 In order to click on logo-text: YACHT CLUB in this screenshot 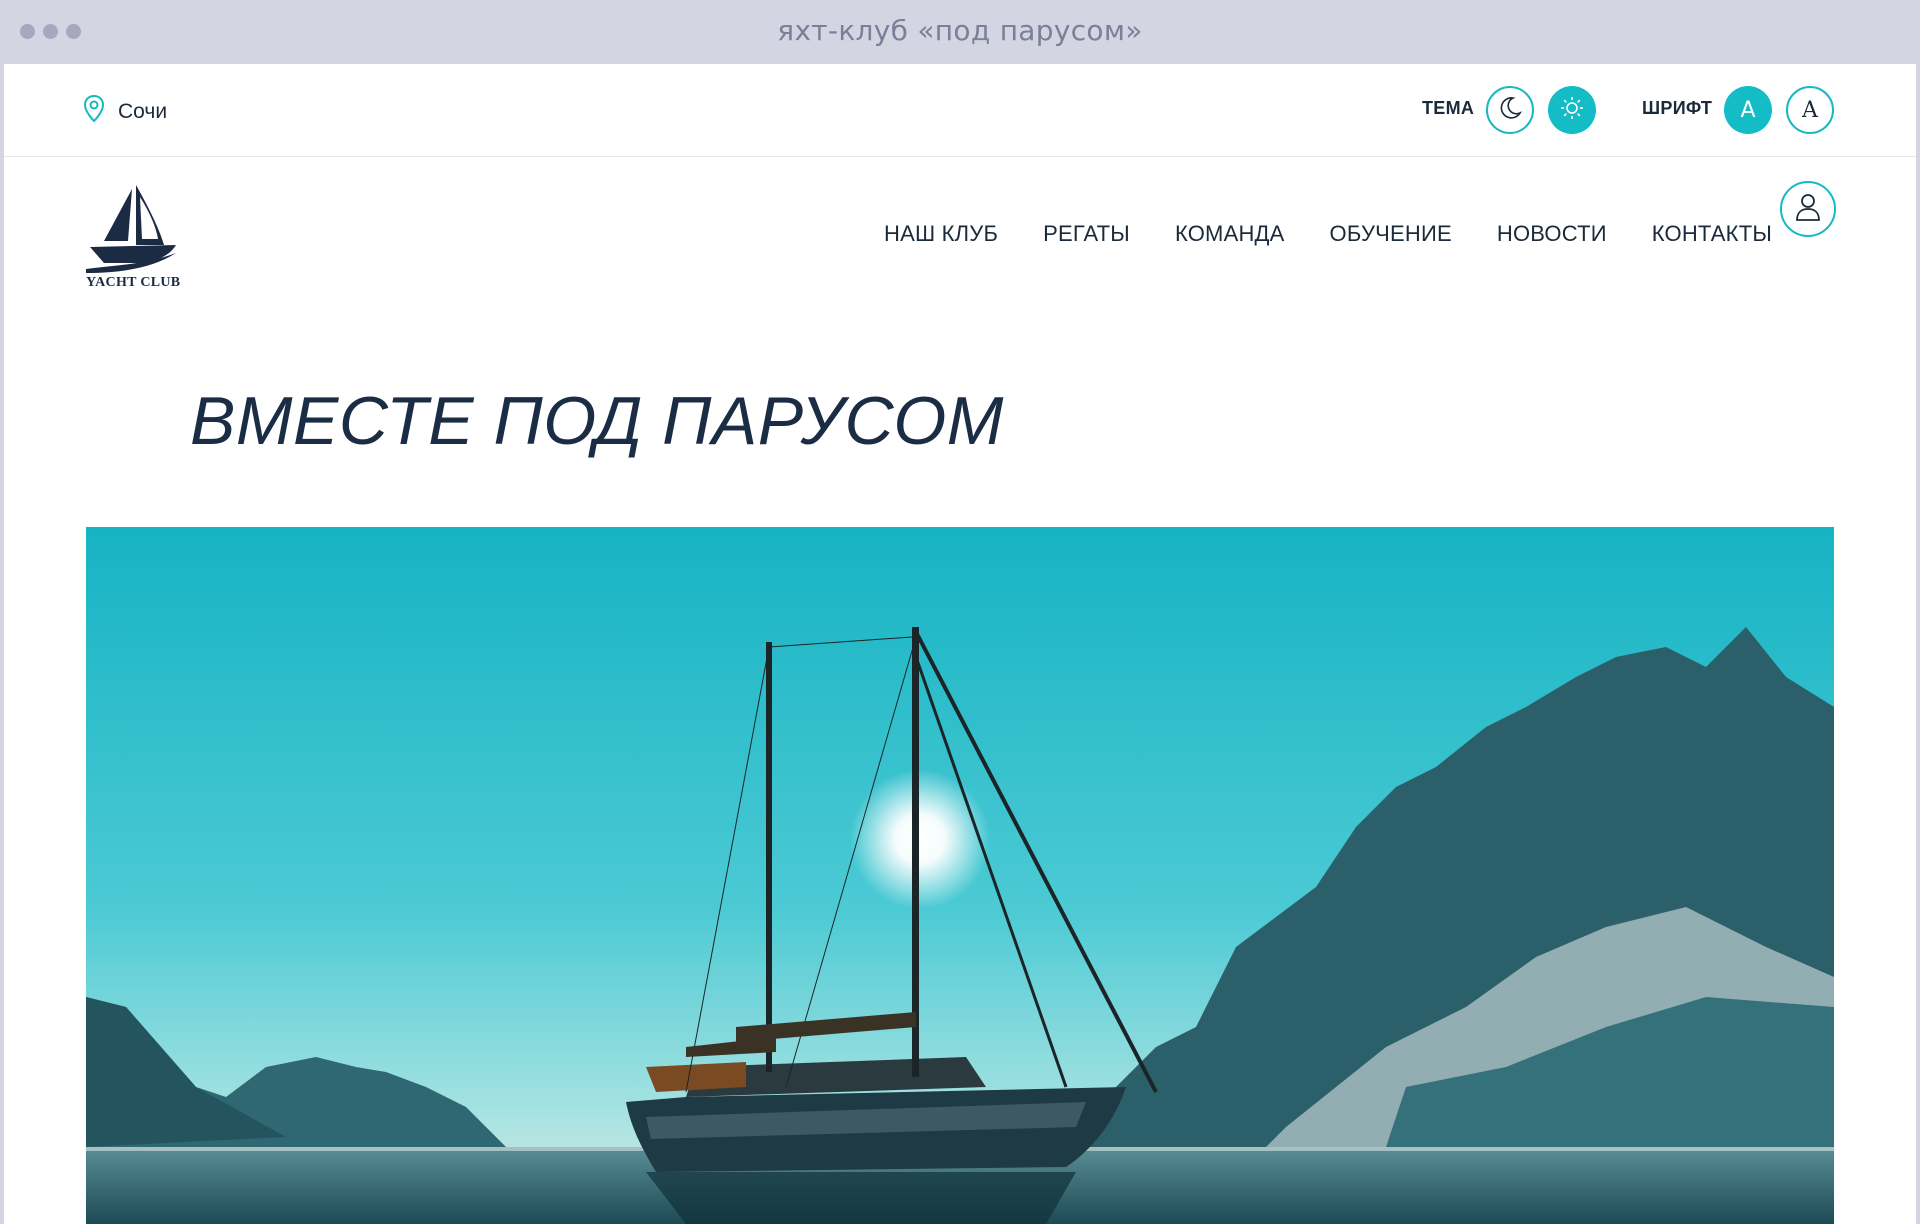, I will do `click(133, 282)`.